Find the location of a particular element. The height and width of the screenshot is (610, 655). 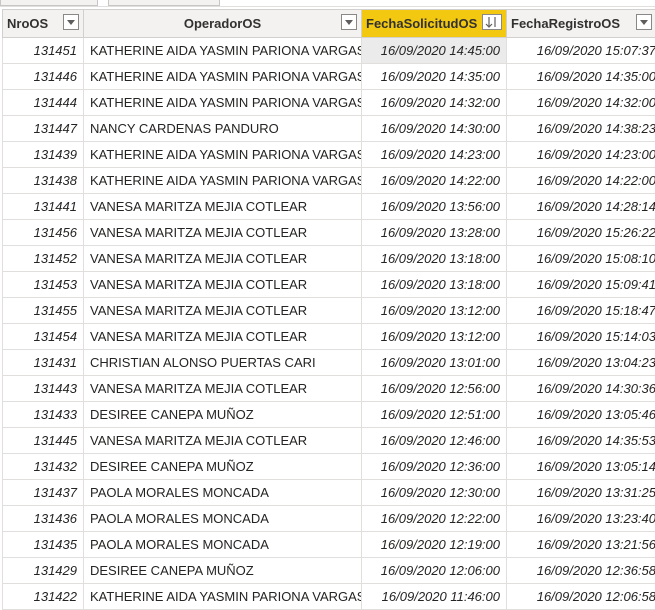

column-header-nroos: NroOS is located at coordinates (43, 23).